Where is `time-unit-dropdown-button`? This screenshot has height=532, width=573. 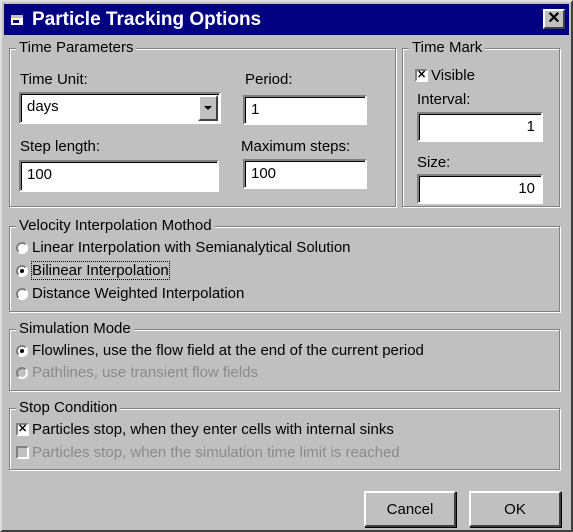
time-unit-dropdown-button is located at coordinates (208, 108).